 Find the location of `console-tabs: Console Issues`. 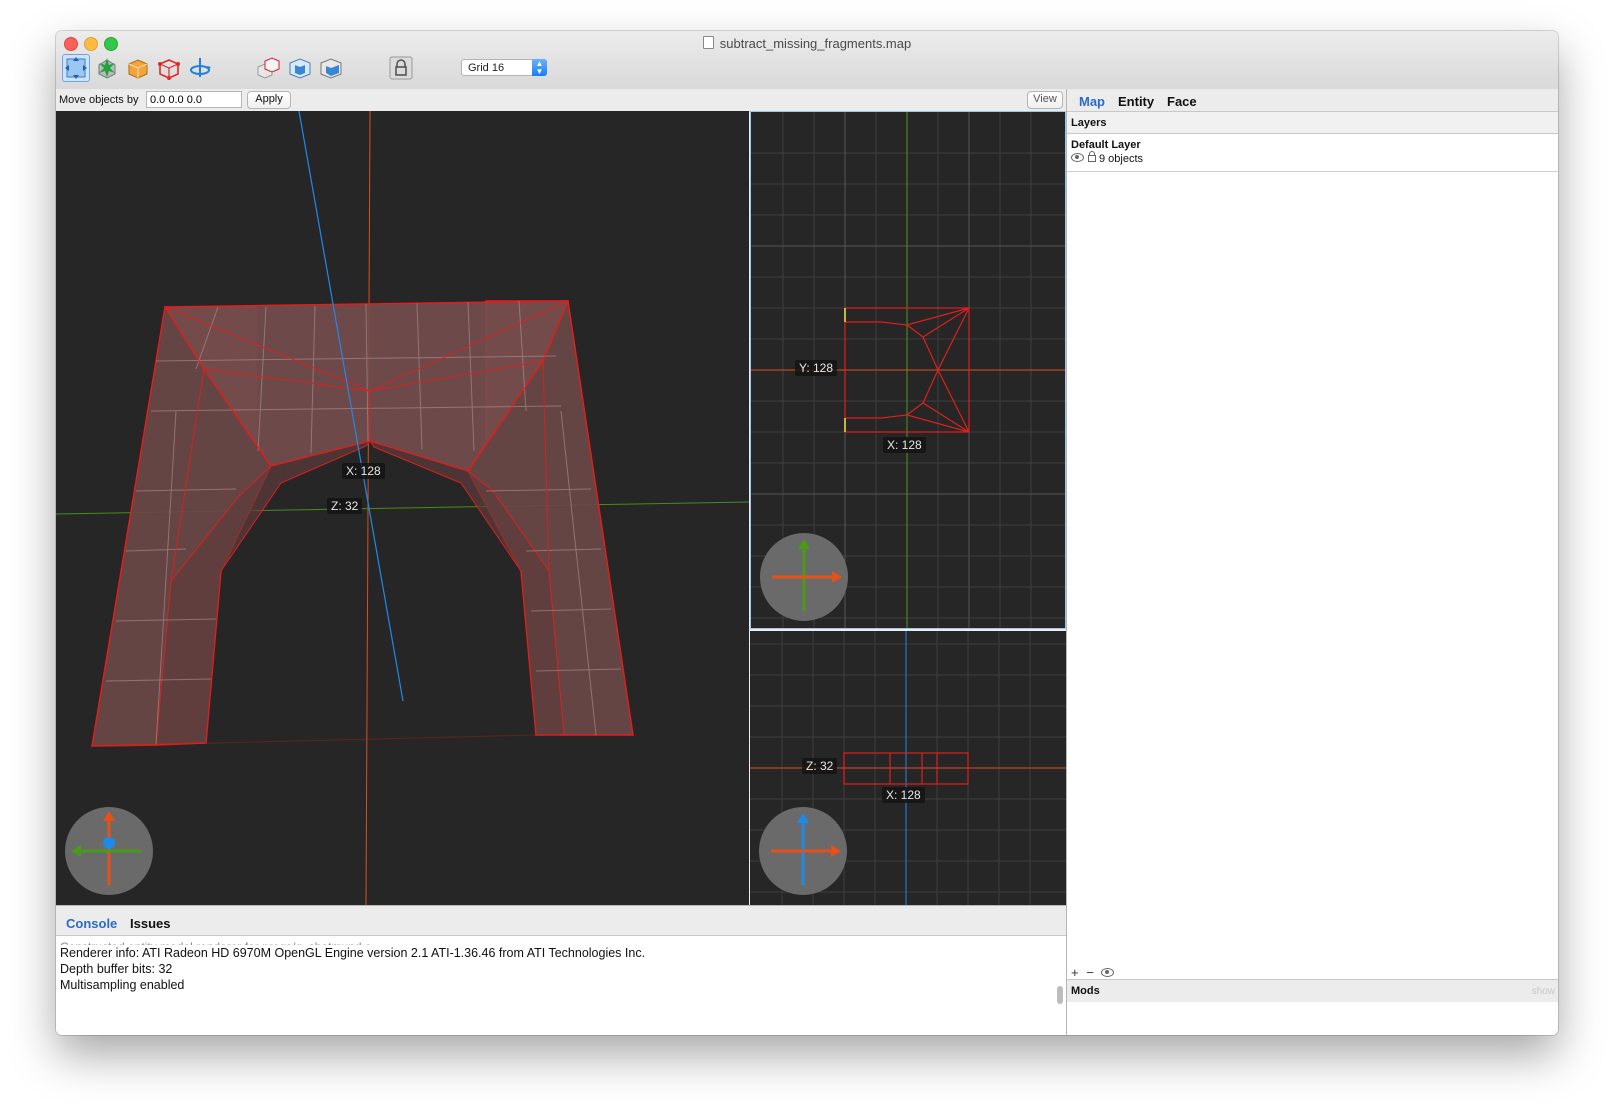

console-tabs: Console Issues is located at coordinates (561, 921).